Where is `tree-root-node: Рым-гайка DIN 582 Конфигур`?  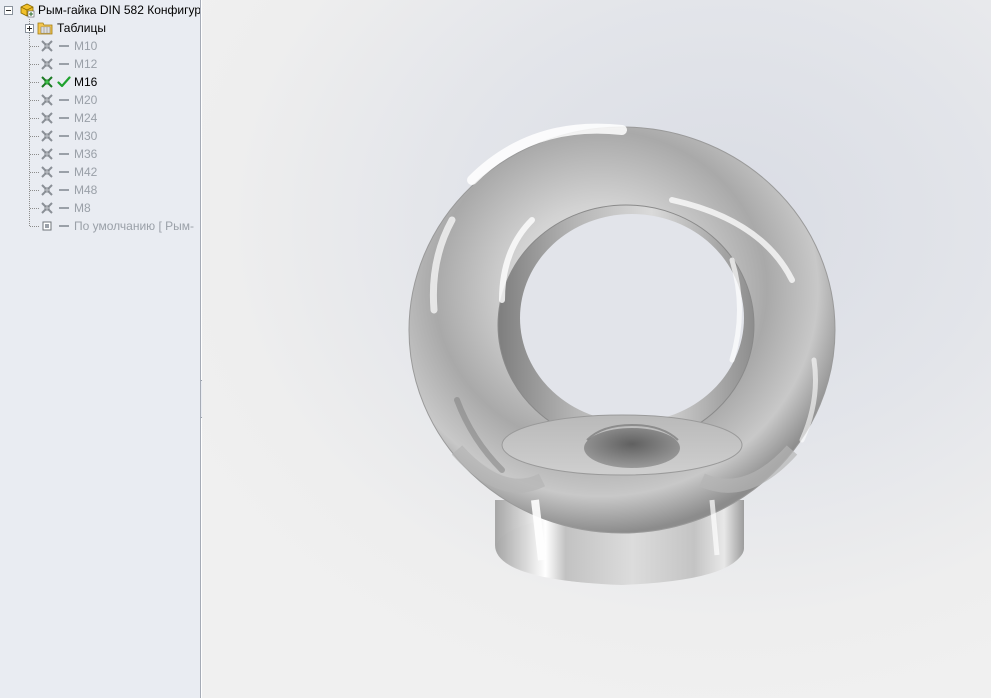 tree-root-node: Рым-гайка DIN 582 Конфигур is located at coordinates (102, 10).